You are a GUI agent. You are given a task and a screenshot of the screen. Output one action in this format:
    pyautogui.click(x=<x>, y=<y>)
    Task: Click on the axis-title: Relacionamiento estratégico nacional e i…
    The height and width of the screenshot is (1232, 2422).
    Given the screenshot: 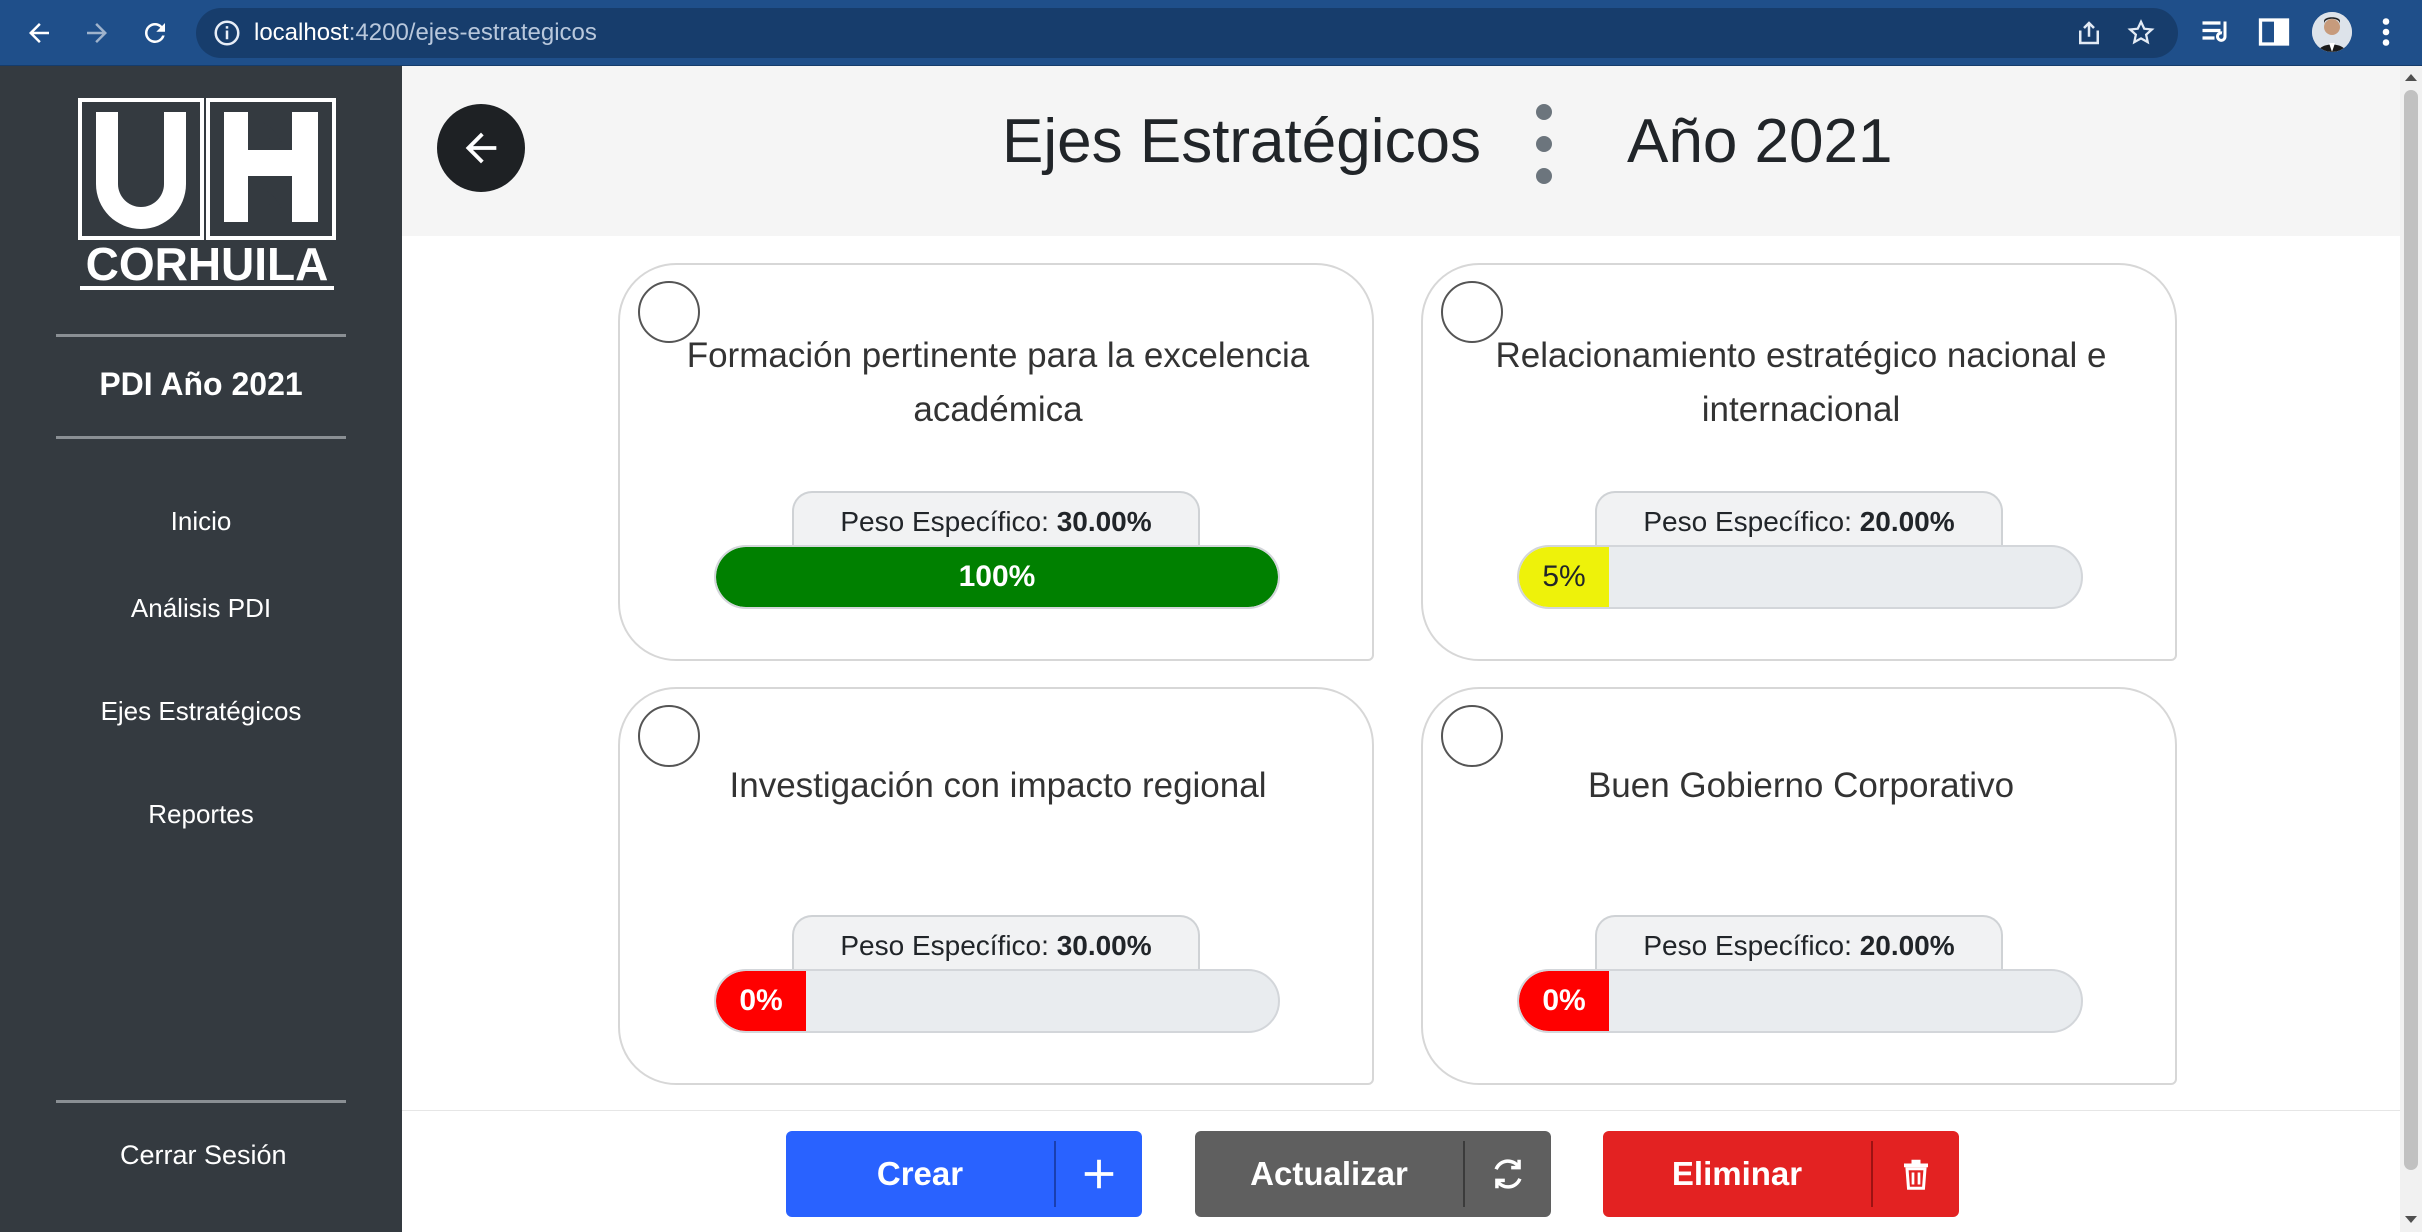 What is the action you would take?
    pyautogui.click(x=1801, y=382)
    